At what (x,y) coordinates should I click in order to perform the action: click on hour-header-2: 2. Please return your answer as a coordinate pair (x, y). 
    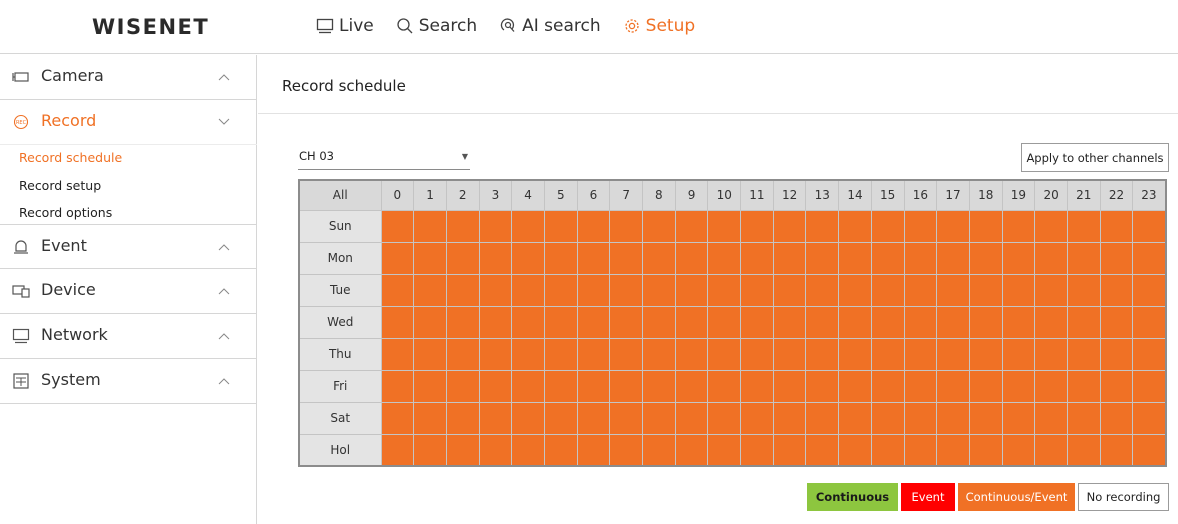
    Looking at the image, I should click on (462, 195).